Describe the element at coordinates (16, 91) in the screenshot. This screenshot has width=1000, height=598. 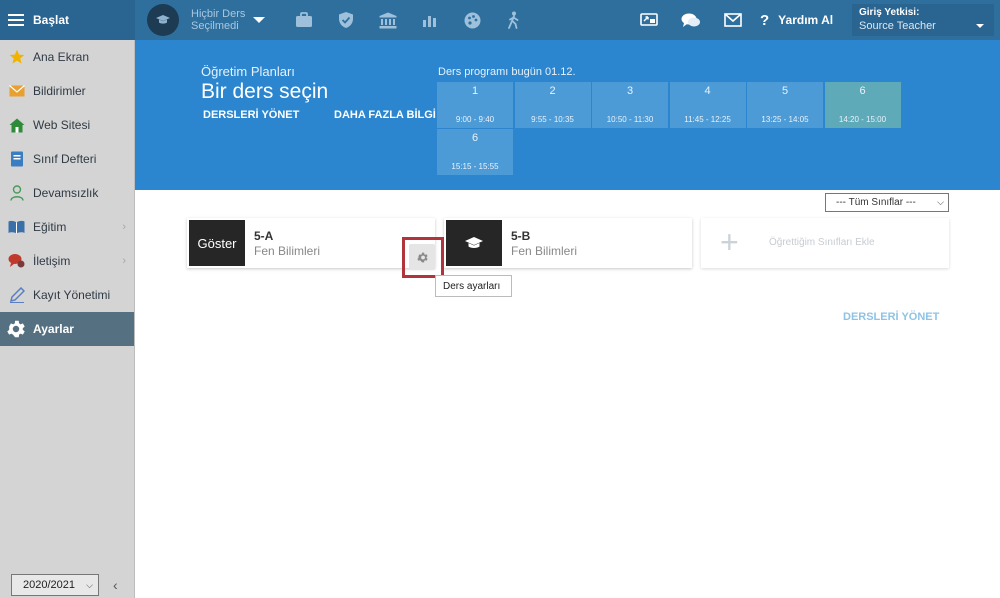
I see `envelope-icon` at that location.